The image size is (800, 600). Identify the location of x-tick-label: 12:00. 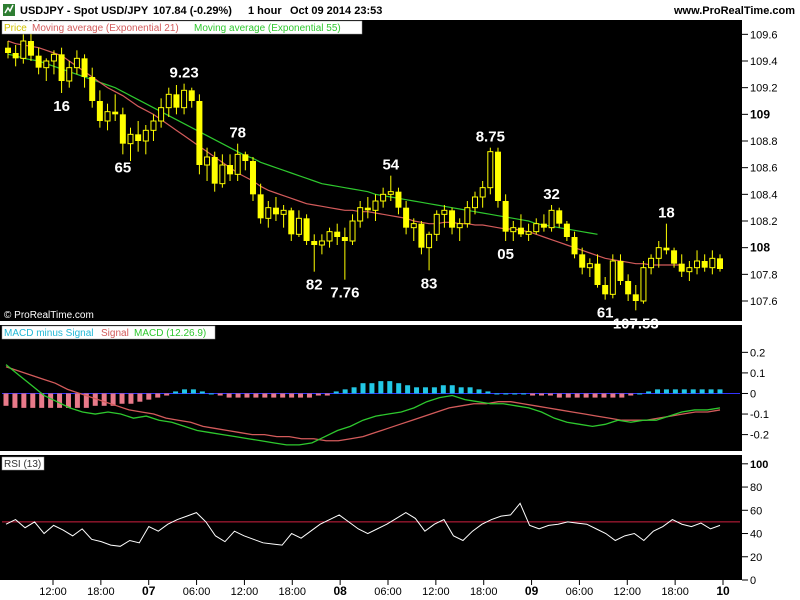
(436, 592).